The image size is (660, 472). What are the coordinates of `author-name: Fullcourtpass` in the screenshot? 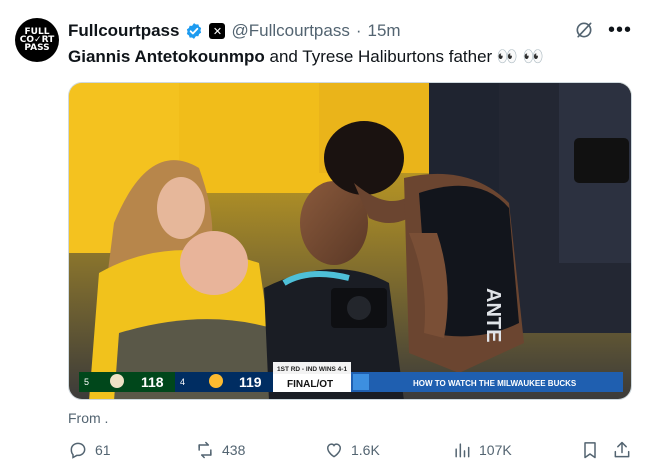 It's located at (123, 31).